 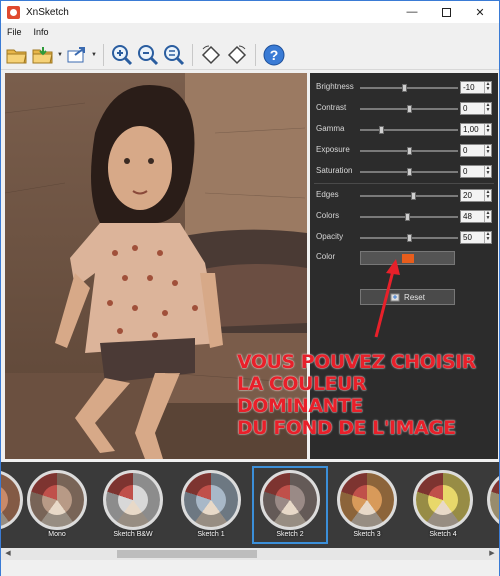 I want to click on preset-thumbnail: Mono, so click(x=57, y=505).